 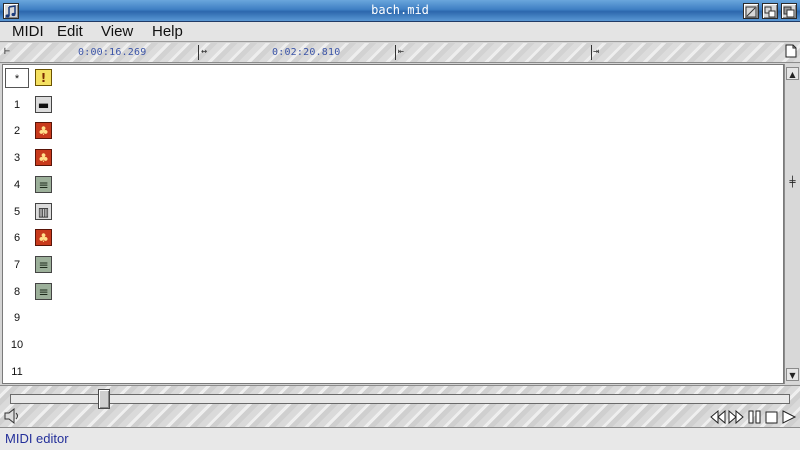 I want to click on document-icon, so click(x=791, y=52).